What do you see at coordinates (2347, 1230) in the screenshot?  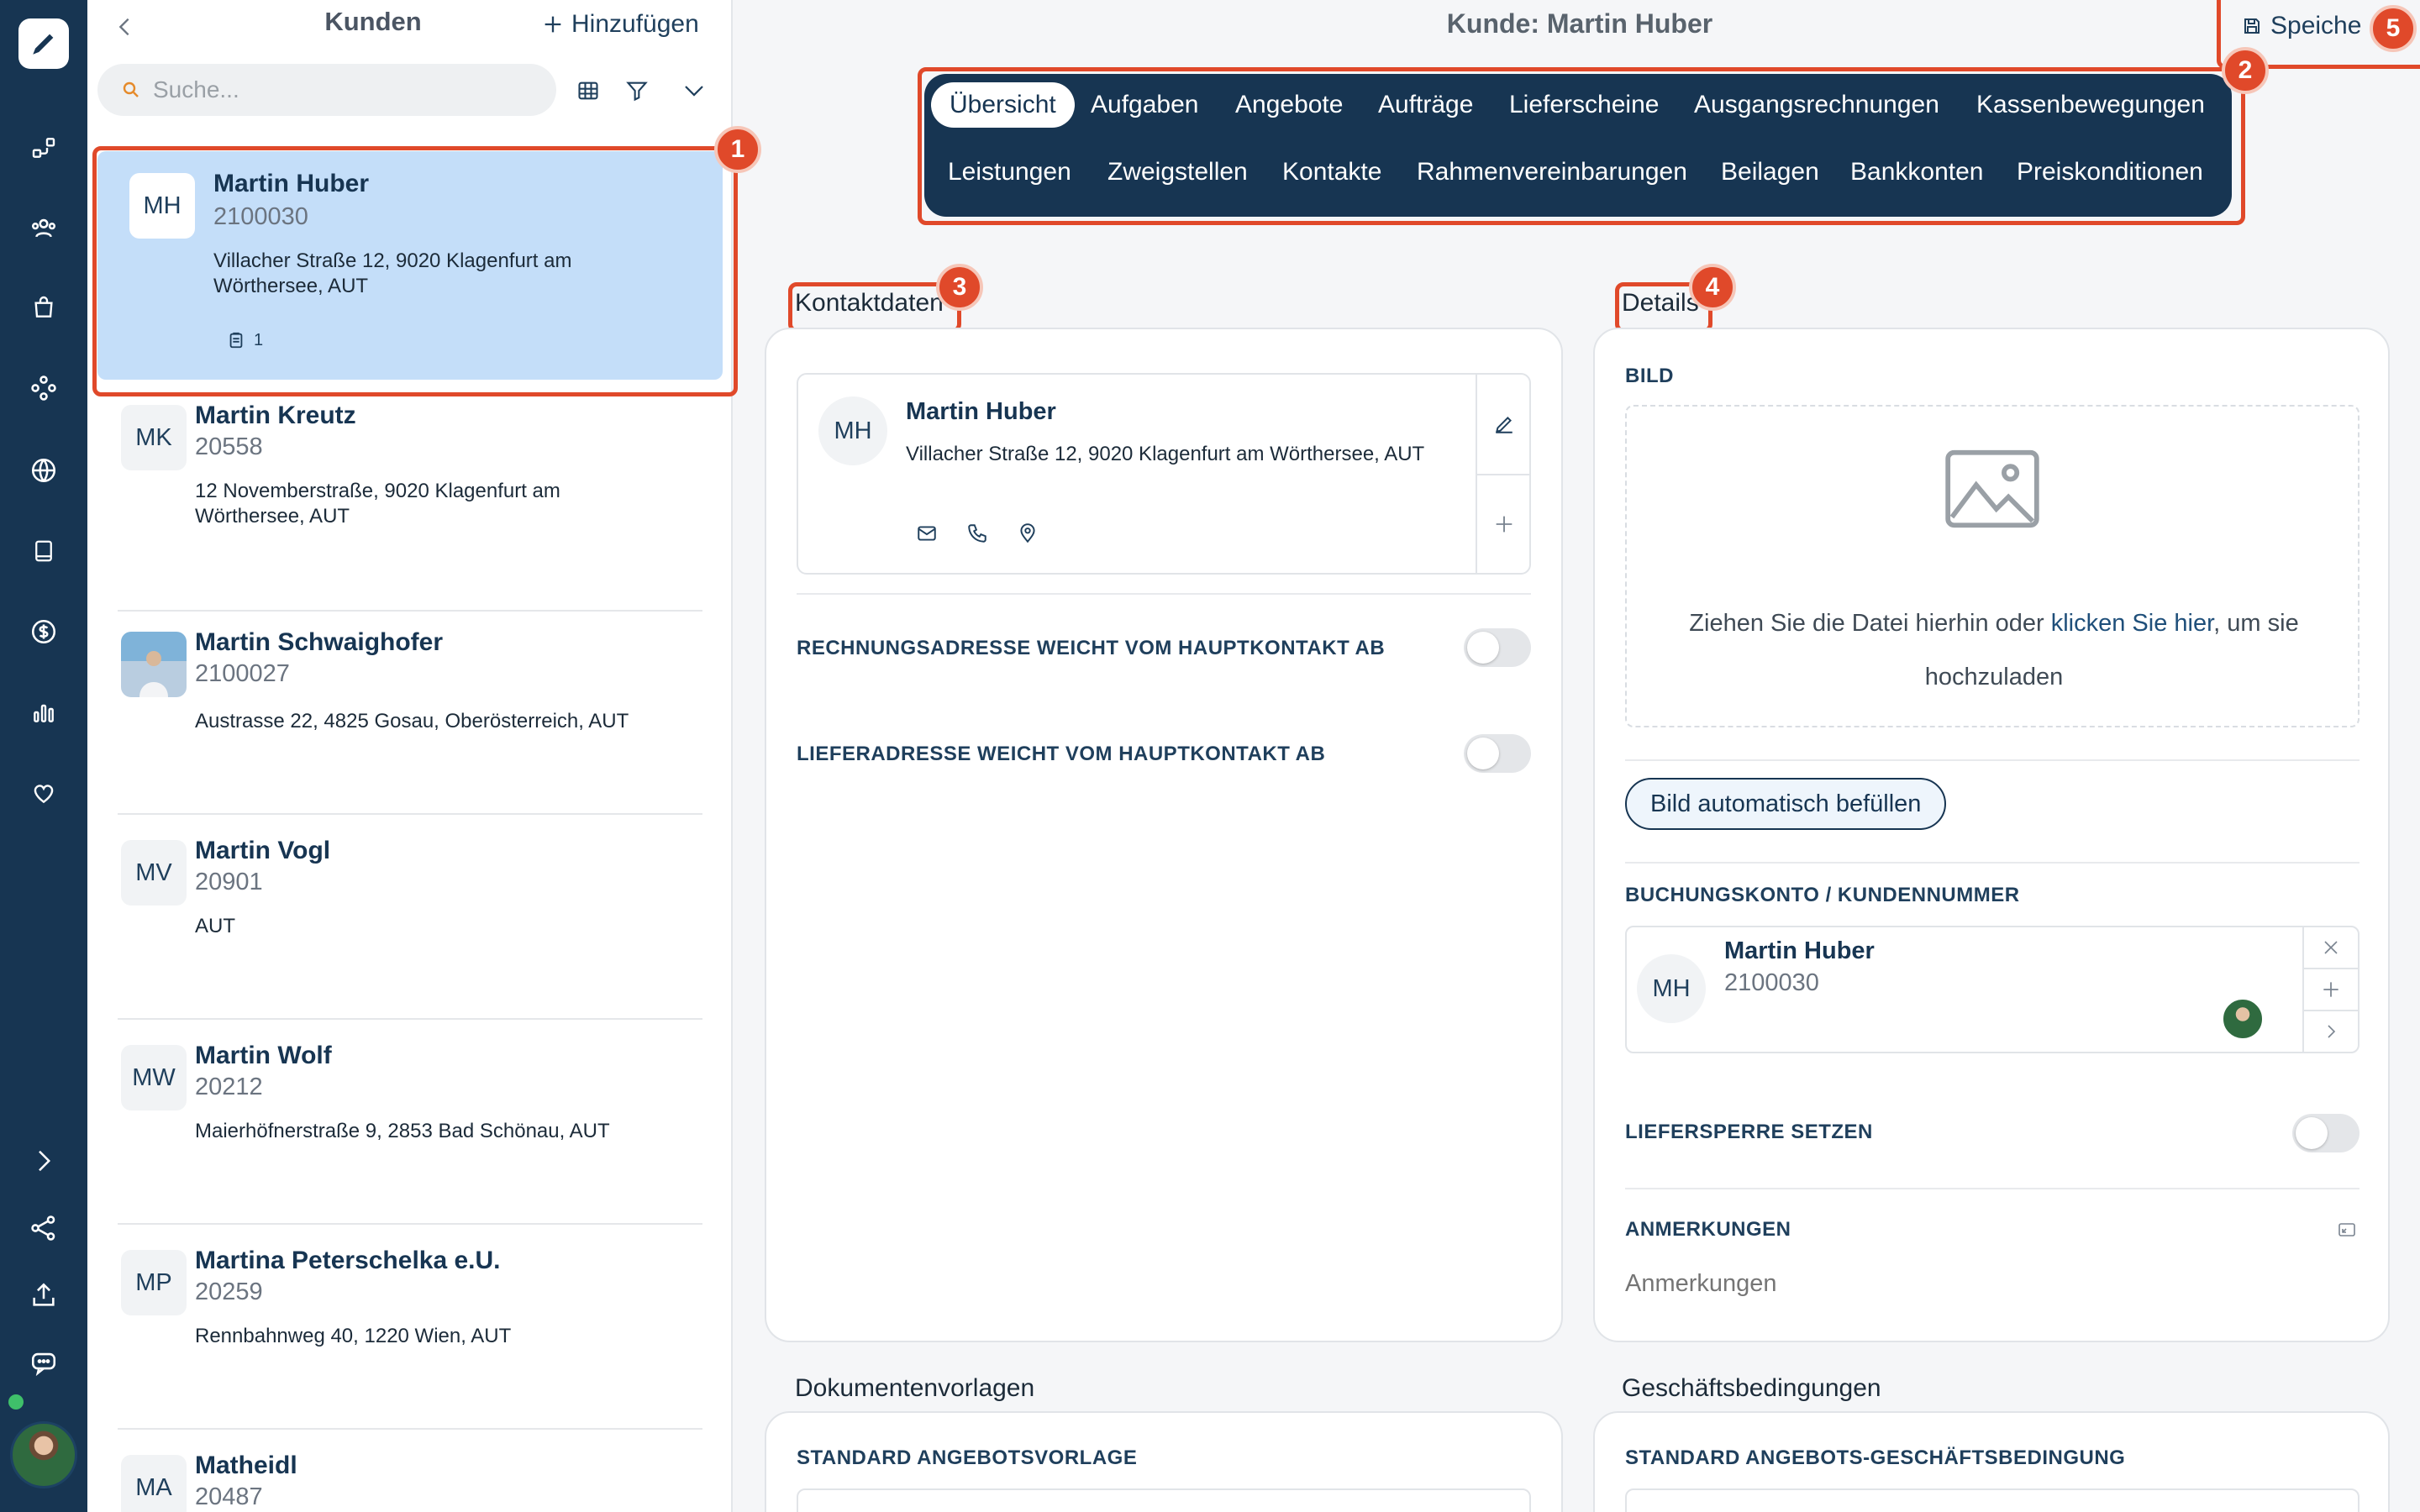 I see `expand-notes-icon` at bounding box center [2347, 1230].